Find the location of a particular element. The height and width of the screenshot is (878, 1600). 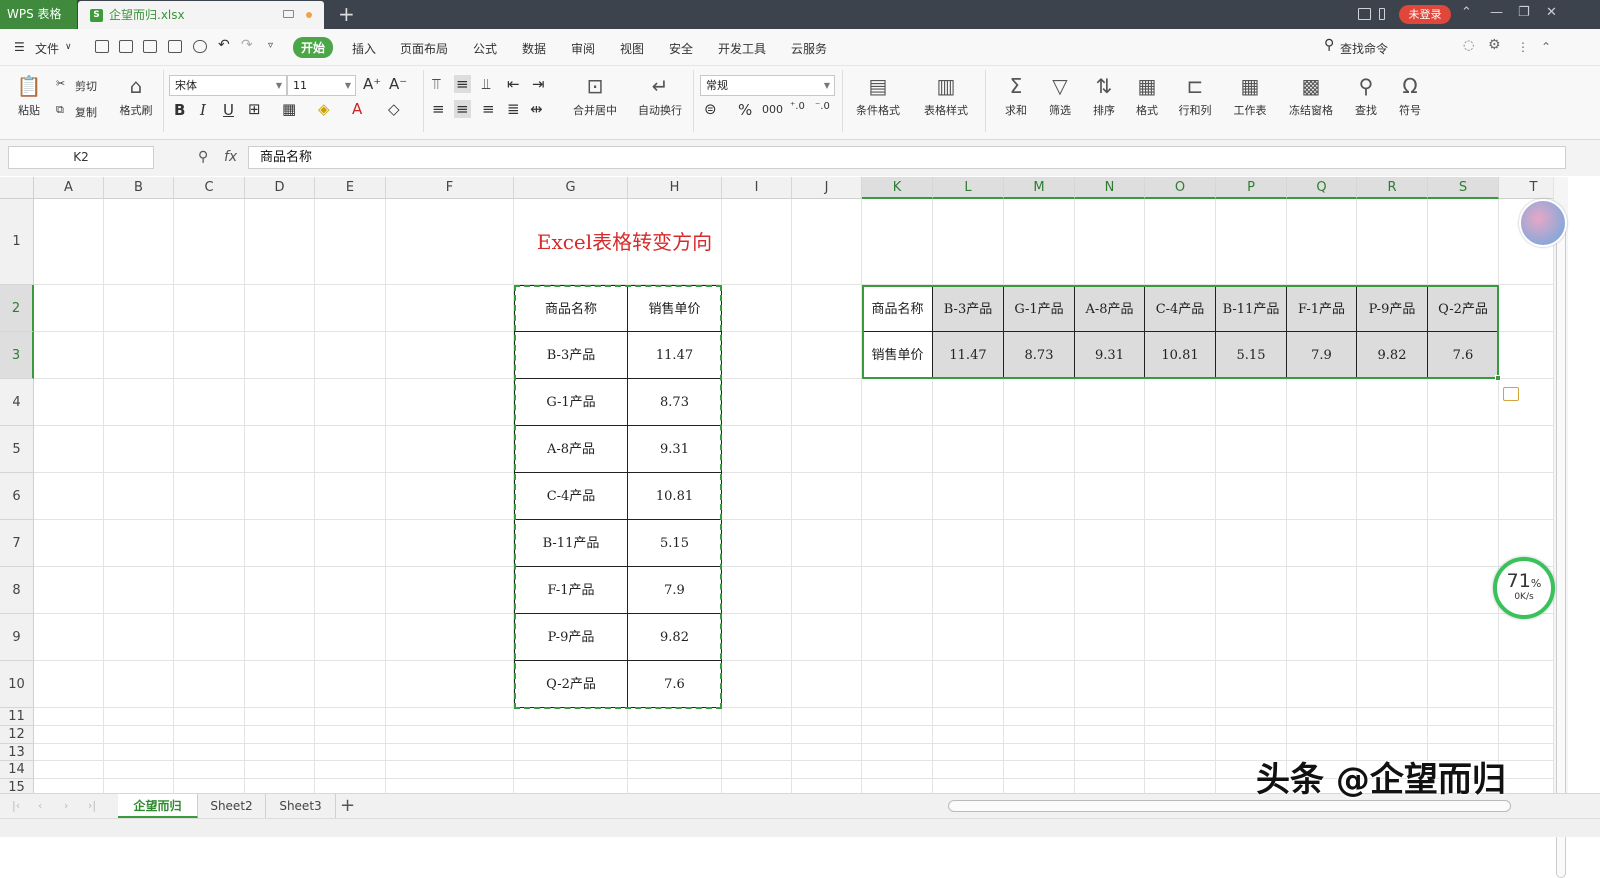

column-header-R: R is located at coordinates (1392, 188).